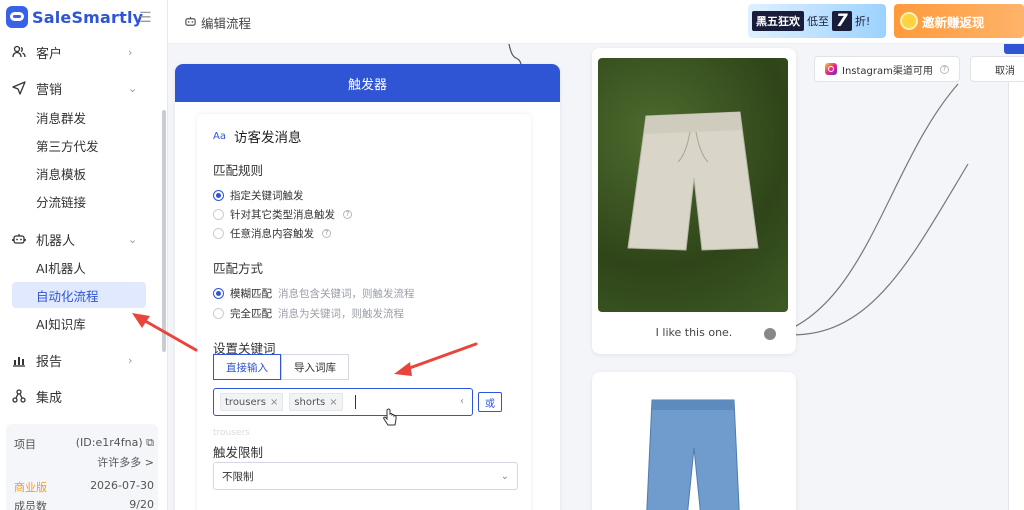 The width and height of the screenshot is (1024, 510). Describe the element at coordinates (79, 145) in the screenshot. I see `sidebar-item-third-party: 第三方代发` at that location.